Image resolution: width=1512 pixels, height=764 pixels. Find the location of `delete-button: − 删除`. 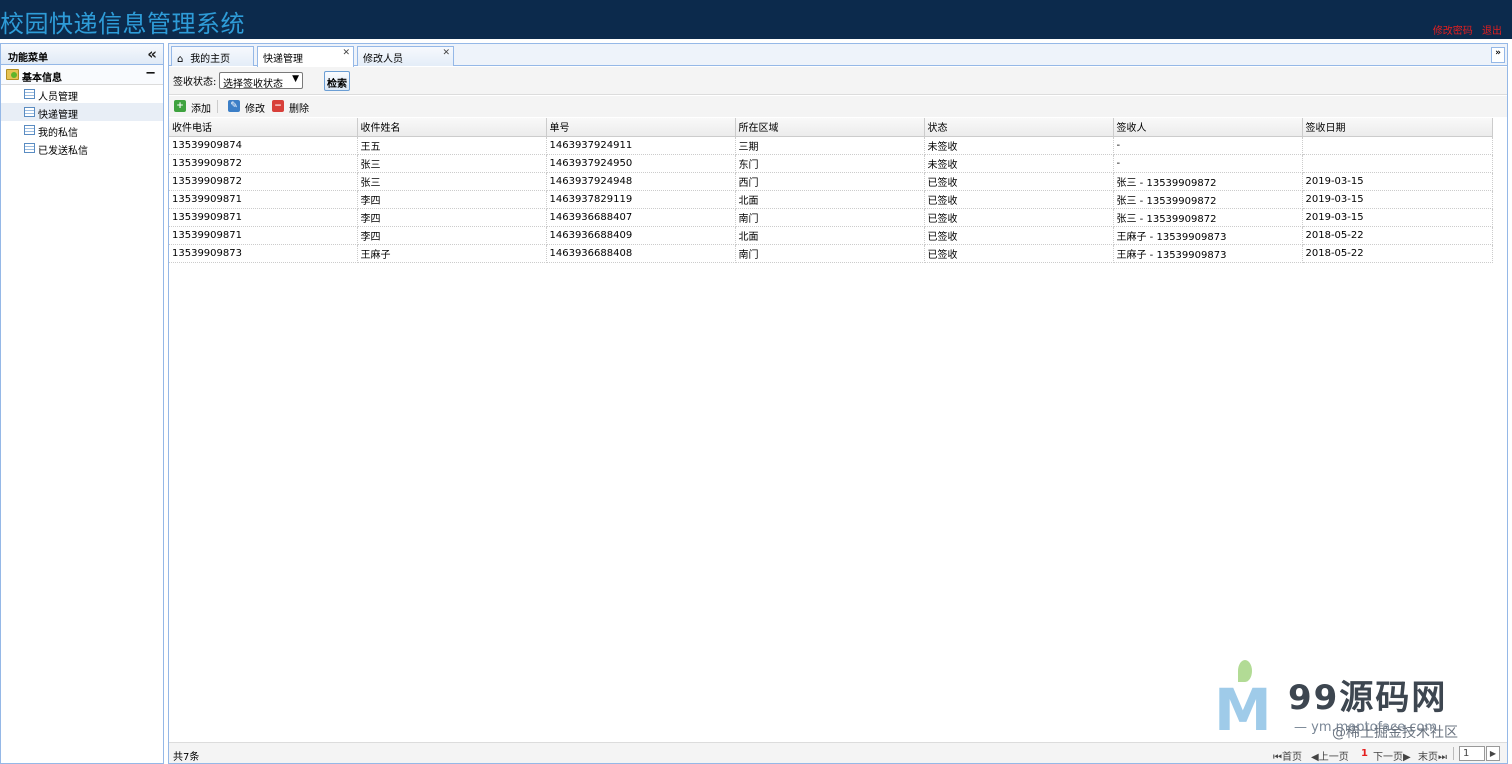

delete-button: − 删除 is located at coordinates (290, 107).